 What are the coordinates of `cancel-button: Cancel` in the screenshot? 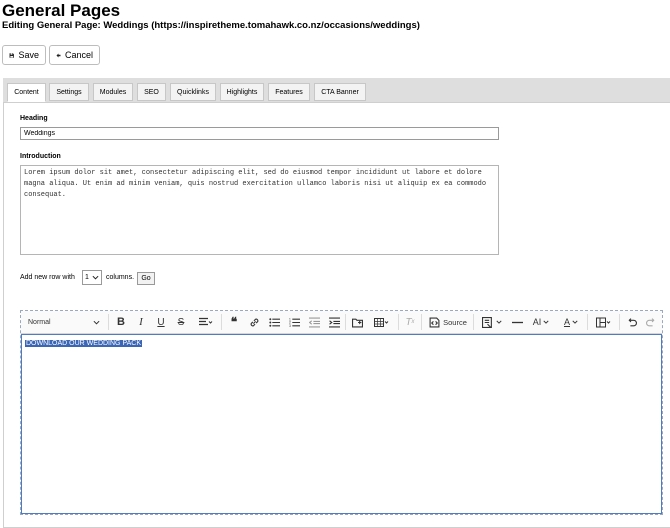 It's located at (74, 55).